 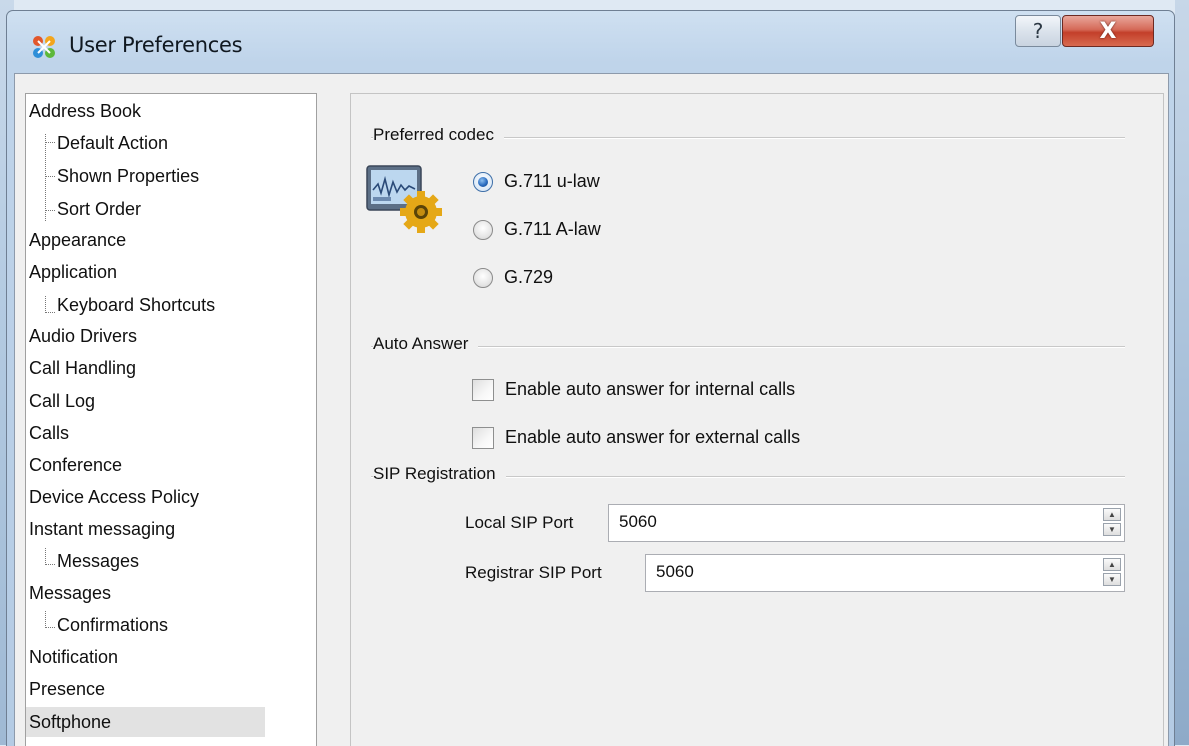 What do you see at coordinates (128, 176) in the screenshot?
I see `tree-item-shown-properties: Shown Properties` at bounding box center [128, 176].